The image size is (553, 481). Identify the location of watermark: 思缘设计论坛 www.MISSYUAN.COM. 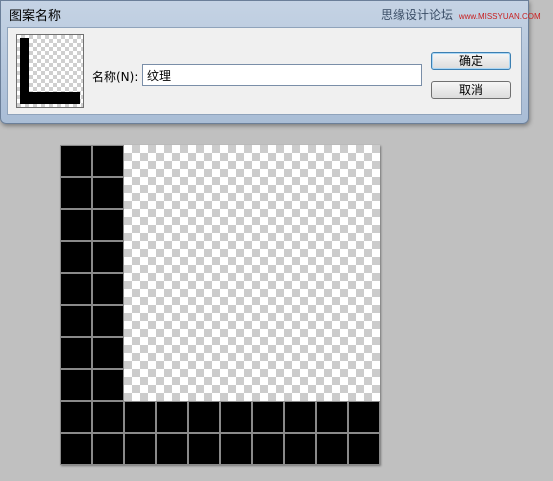
(461, 14).